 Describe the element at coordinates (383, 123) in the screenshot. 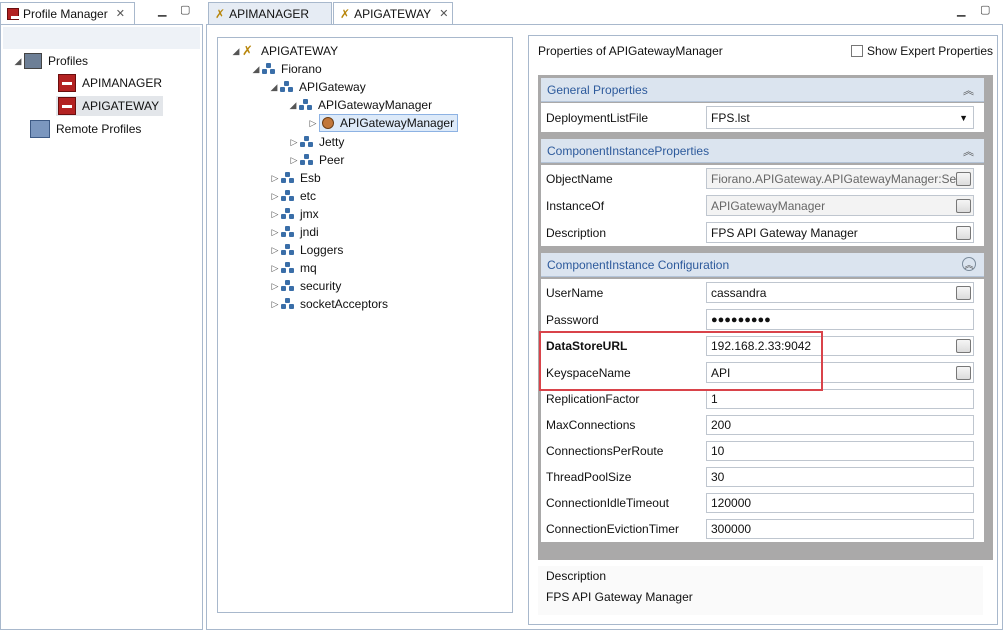

I see `tree-item-apigatewaymanager-selected: ▷ APIGatewayManager` at that location.